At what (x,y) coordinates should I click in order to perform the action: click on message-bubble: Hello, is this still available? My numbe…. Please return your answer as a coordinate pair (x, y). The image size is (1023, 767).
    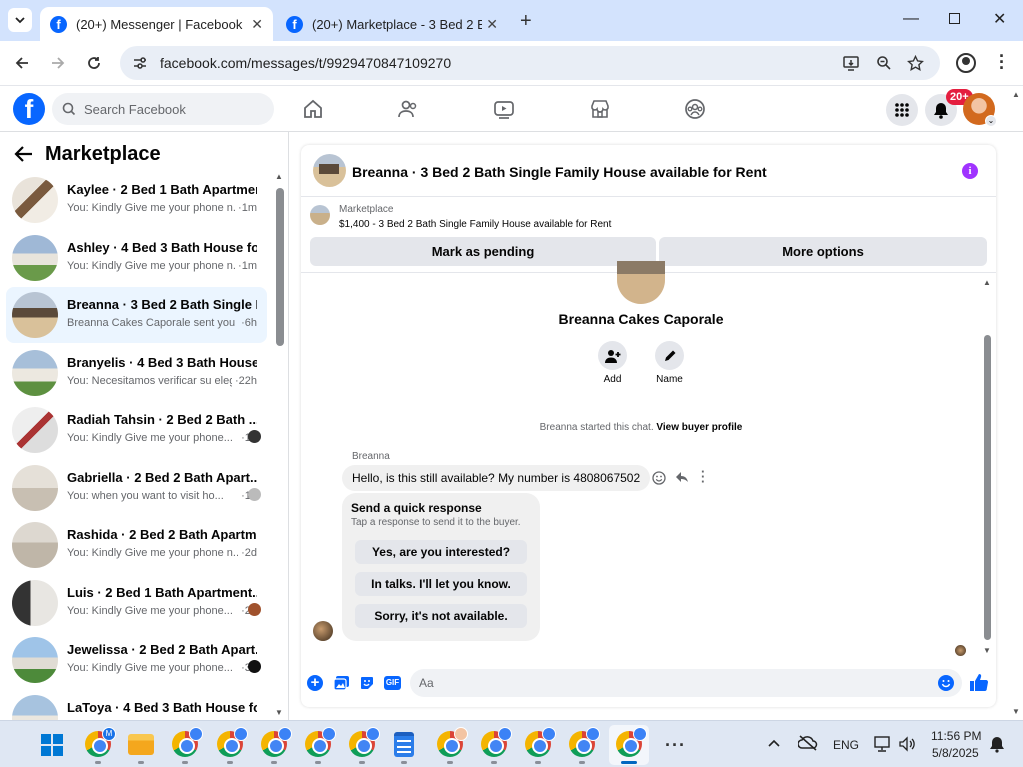
    Looking at the image, I should click on (496, 478).